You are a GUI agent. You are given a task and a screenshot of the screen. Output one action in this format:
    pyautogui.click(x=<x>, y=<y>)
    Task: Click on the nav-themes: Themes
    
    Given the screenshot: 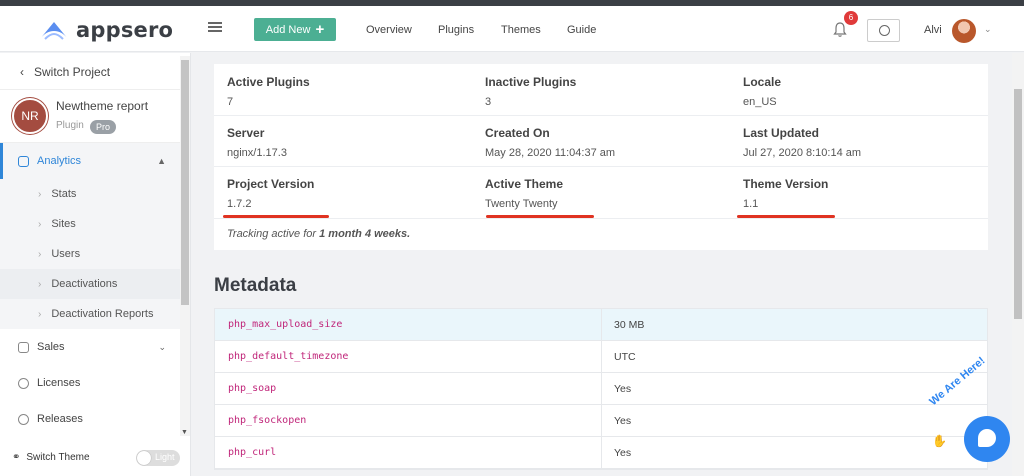 What is the action you would take?
    pyautogui.click(x=521, y=30)
    